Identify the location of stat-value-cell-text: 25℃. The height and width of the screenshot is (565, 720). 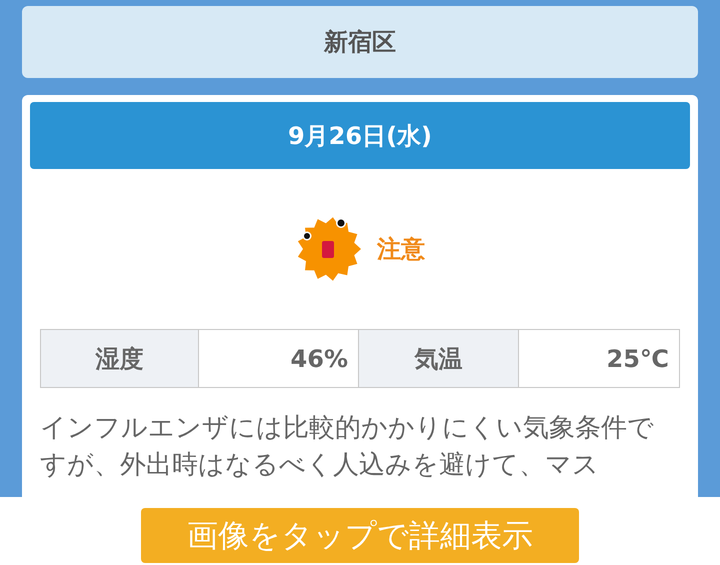
(638, 359).